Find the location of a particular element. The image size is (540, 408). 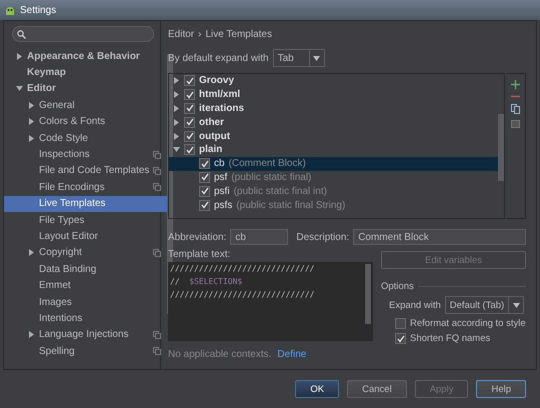

checkbox-label: Reformat according to style is located at coordinates (468, 323).